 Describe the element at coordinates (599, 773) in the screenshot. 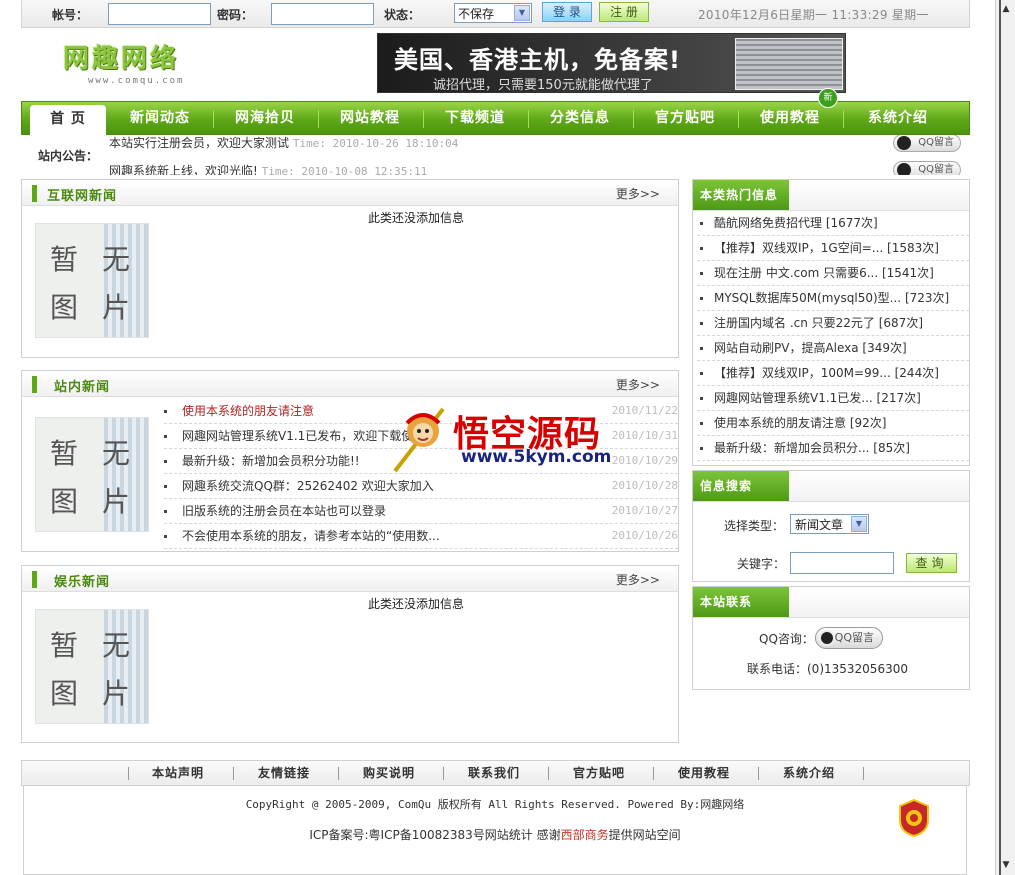

I see `footer-link: 官方贴吧` at that location.